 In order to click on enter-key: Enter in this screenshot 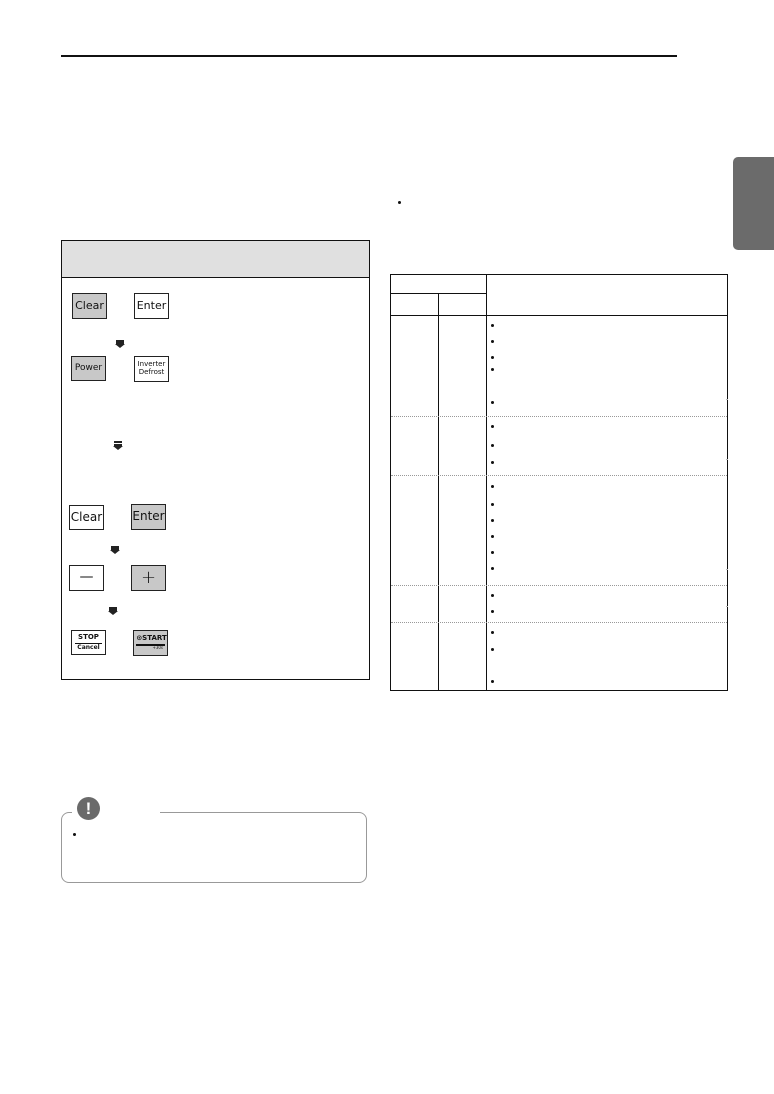, I will do `click(151, 306)`.